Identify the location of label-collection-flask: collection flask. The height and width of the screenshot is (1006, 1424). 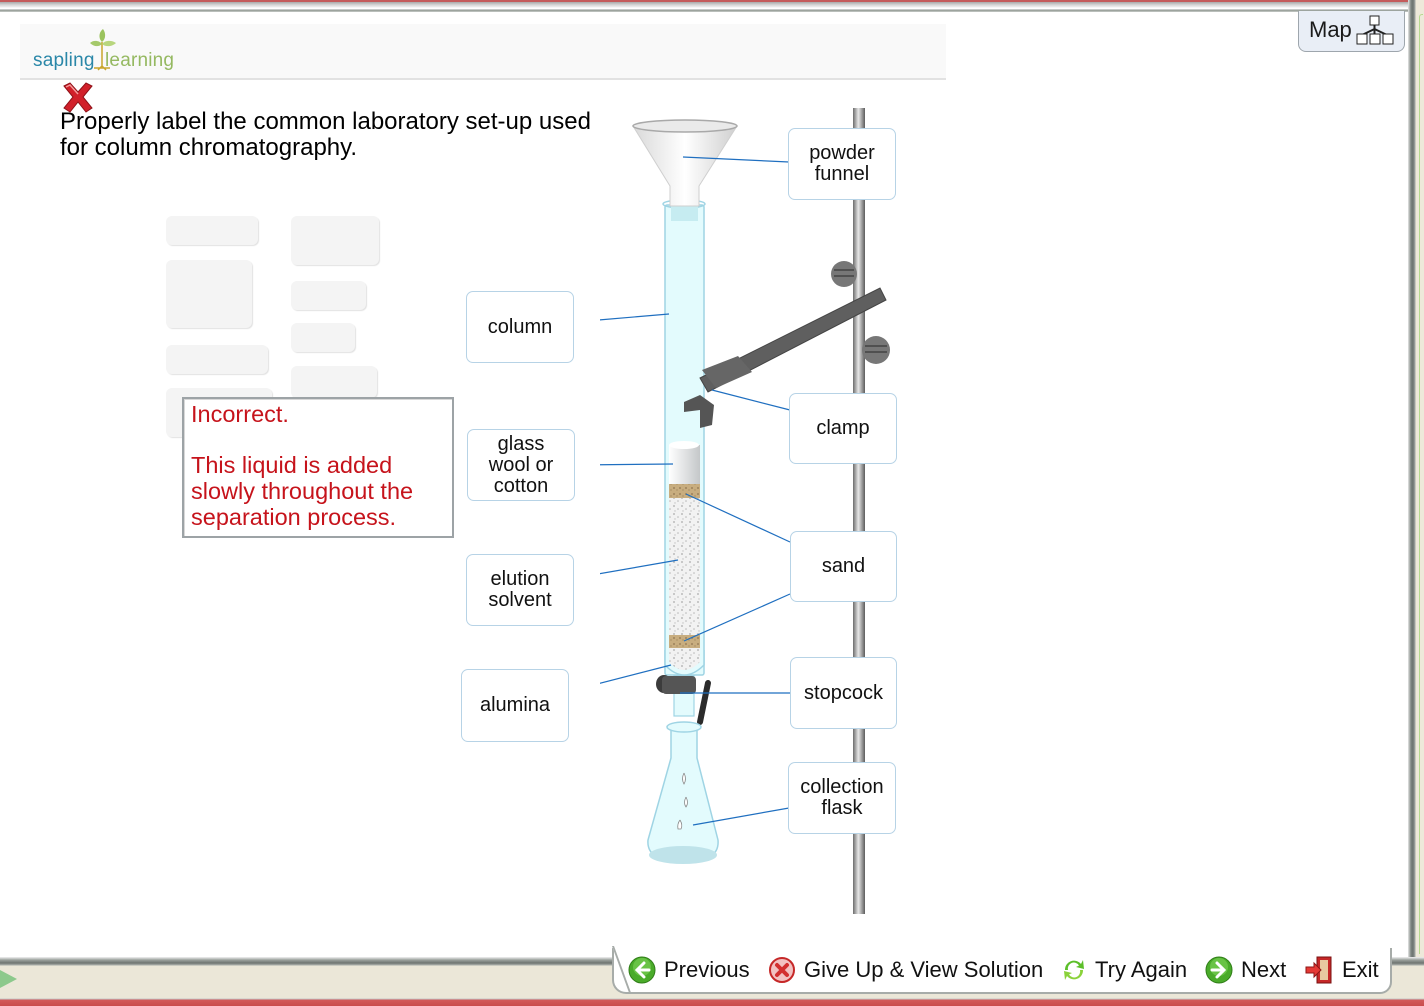
(842, 798).